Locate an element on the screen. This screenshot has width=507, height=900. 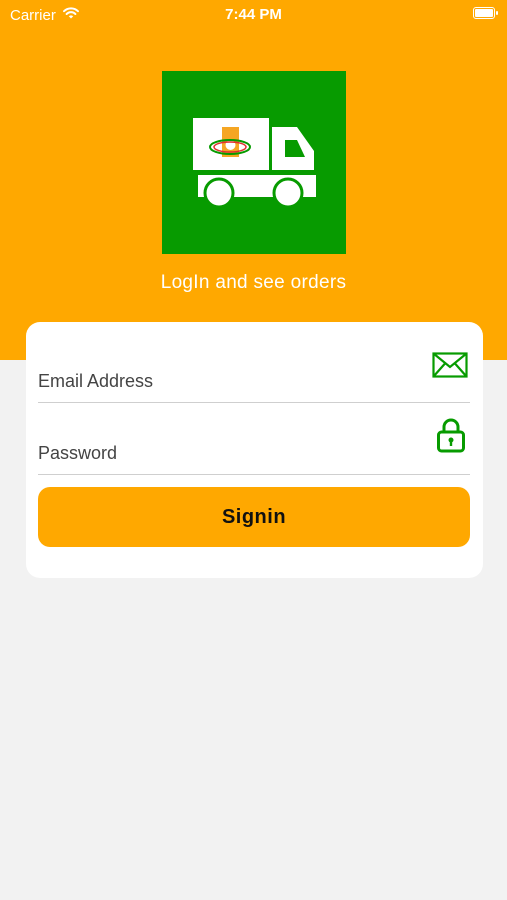
password-field: Password is located at coordinates (254, 444).